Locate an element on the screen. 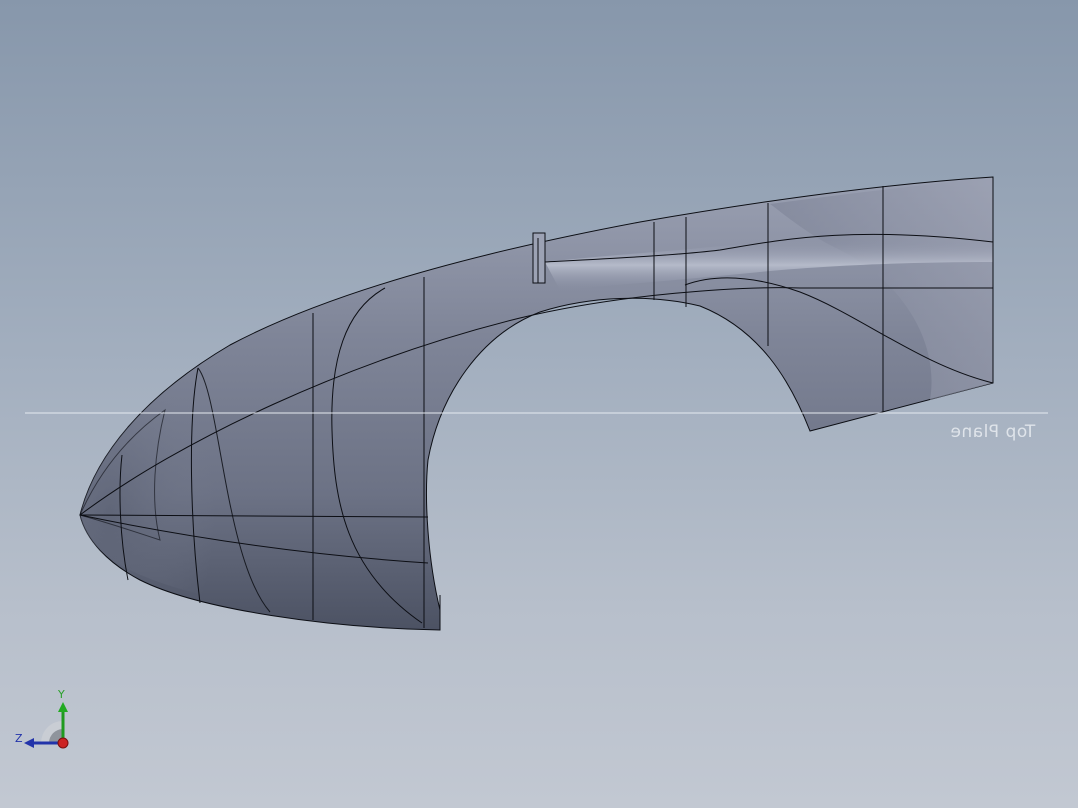 The width and height of the screenshot is (1078, 808). top-plane-label: Top Plane is located at coordinates (992, 432).